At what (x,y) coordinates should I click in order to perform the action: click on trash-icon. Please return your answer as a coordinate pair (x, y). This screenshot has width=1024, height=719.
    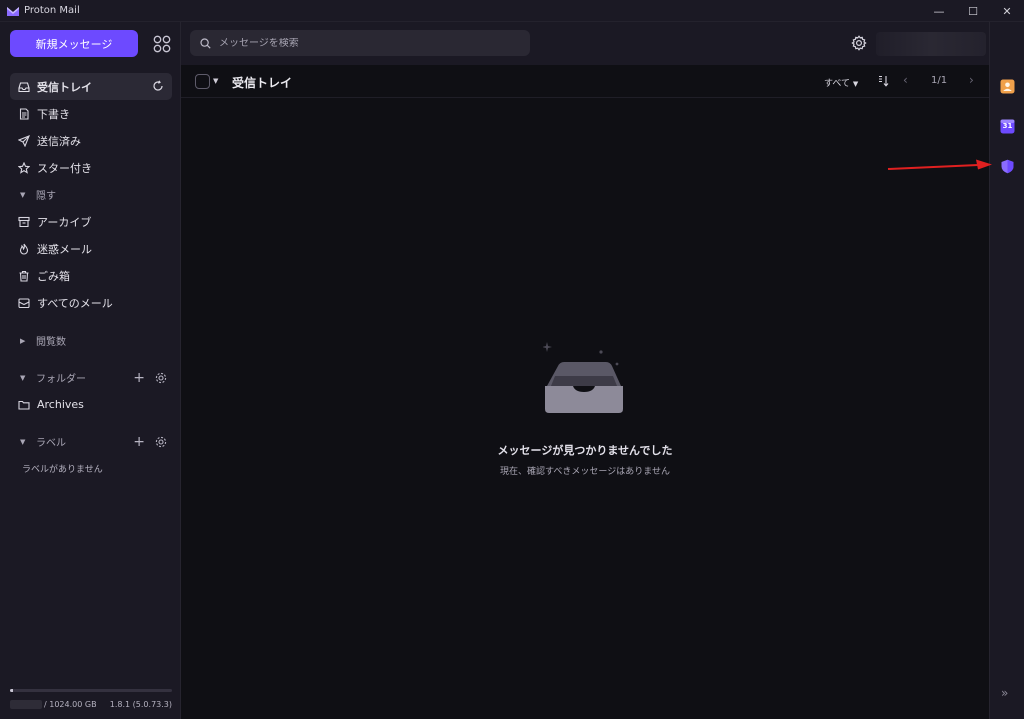
    Looking at the image, I should click on (24, 276).